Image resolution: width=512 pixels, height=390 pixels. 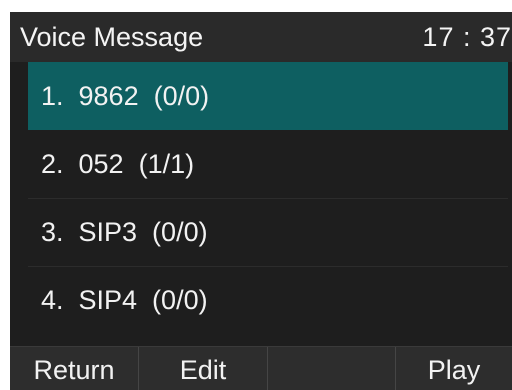 I want to click on title-bar: Voice Message 17 : 37, so click(x=261, y=37).